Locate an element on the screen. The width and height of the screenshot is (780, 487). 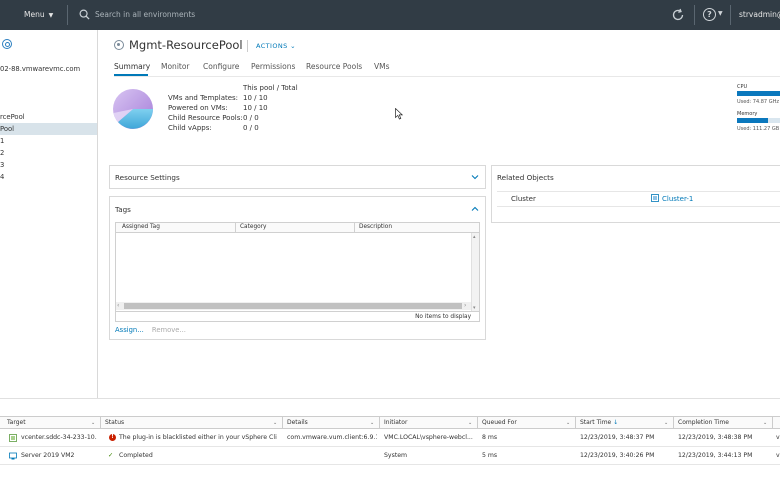
vcenter-icon is located at coordinates (7, 44).